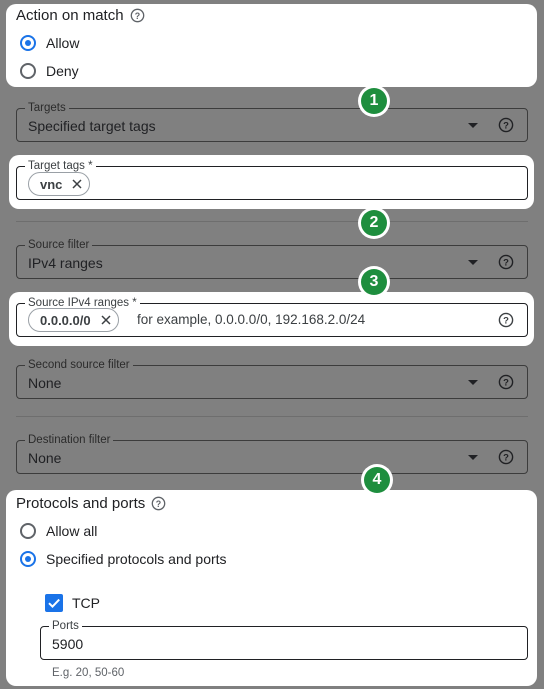  I want to click on radio-allow: Allow, so click(49, 43).